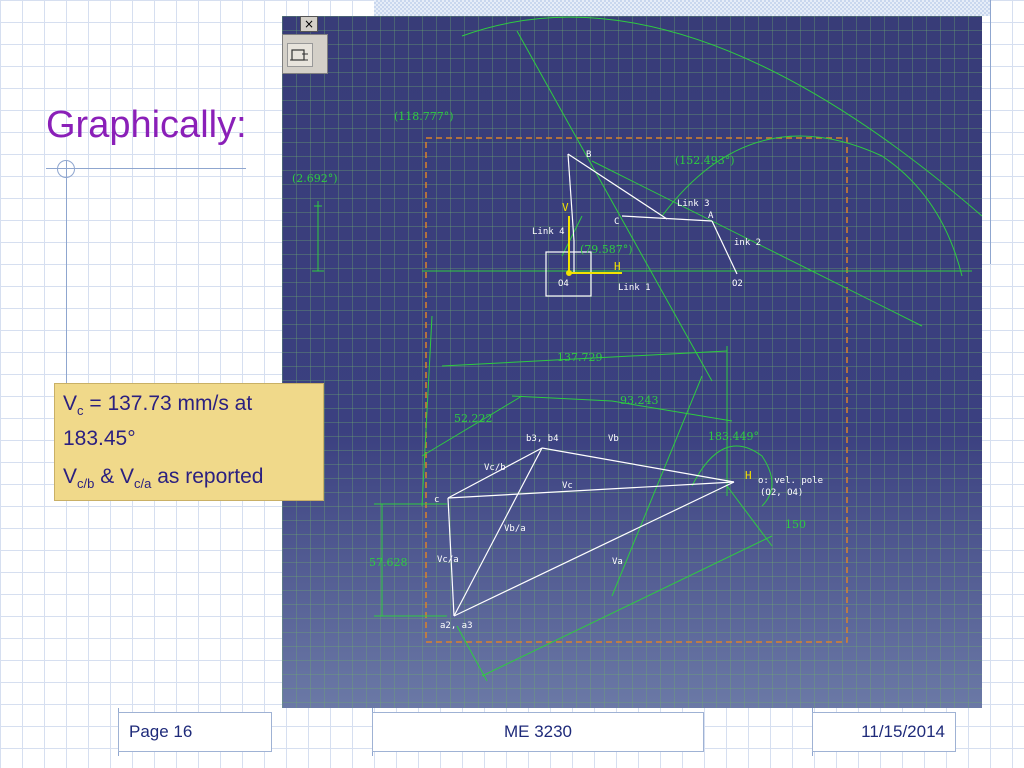 The width and height of the screenshot is (1024, 768). What do you see at coordinates (795, 524) in the screenshot?
I see `dim-150: 150` at bounding box center [795, 524].